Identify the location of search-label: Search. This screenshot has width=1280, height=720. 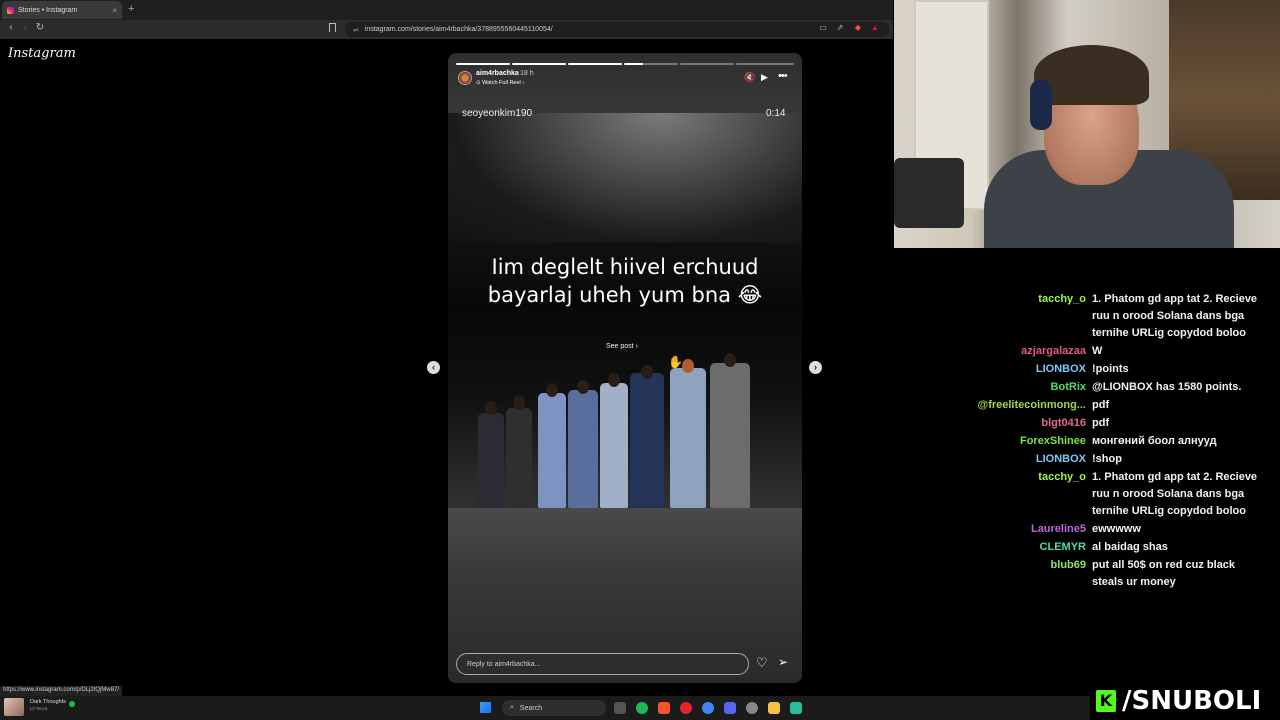
(531, 708).